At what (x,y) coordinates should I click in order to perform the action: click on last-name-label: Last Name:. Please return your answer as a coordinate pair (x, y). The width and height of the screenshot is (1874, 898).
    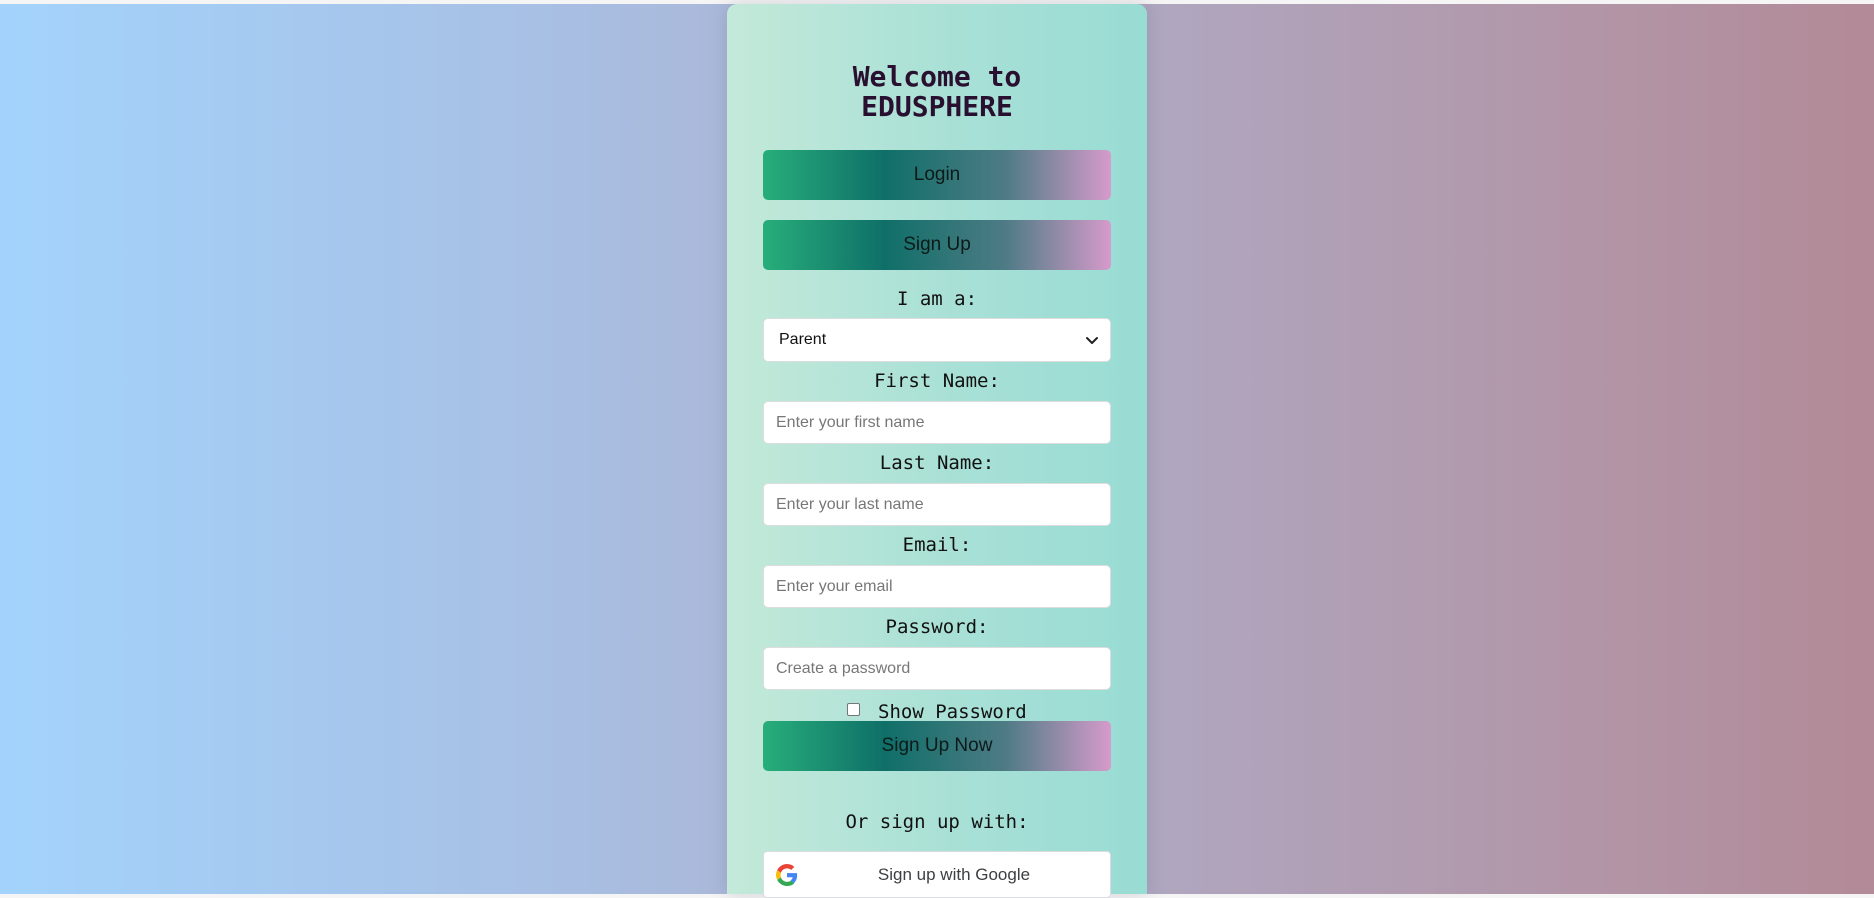
    Looking at the image, I should click on (937, 463).